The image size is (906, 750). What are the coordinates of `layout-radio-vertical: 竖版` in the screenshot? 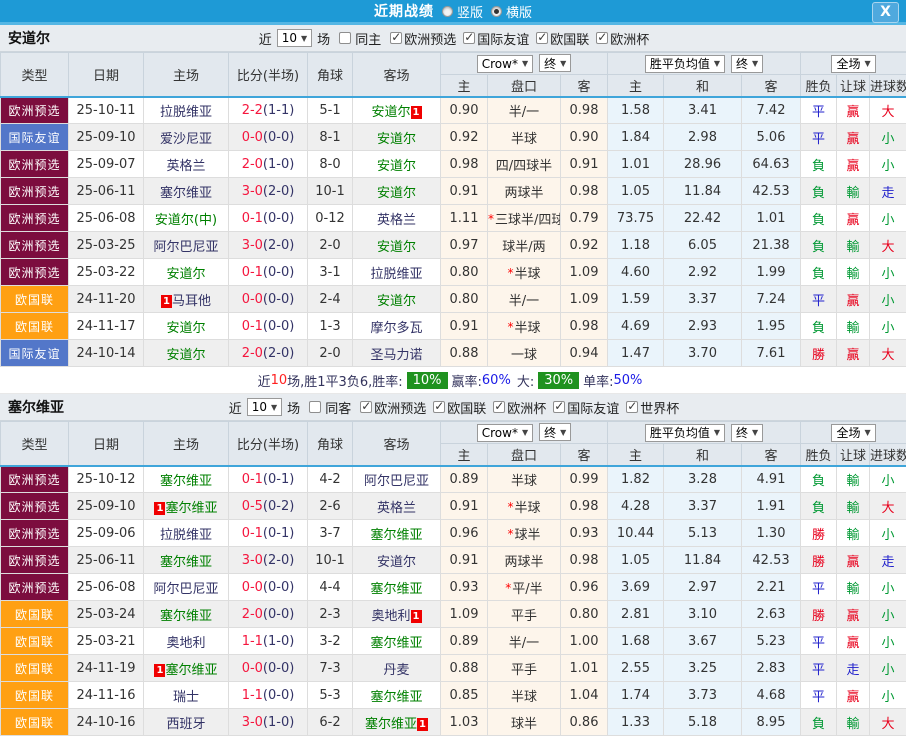 It's located at (462, 11).